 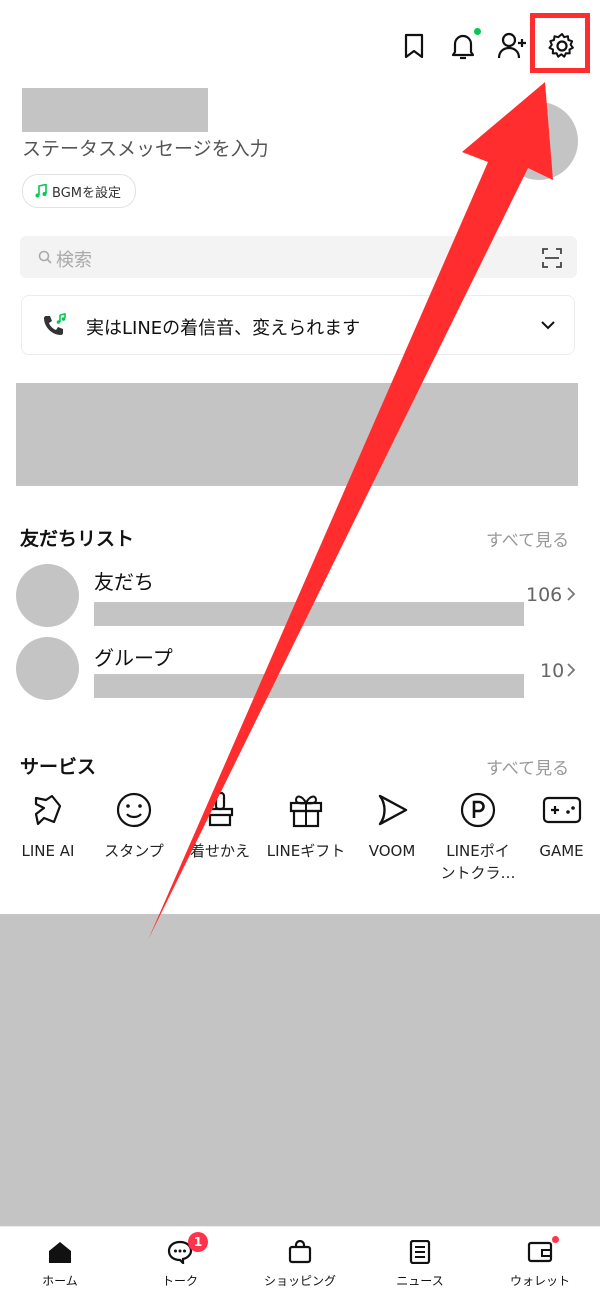 What do you see at coordinates (300, 1251) in the screenshot?
I see `shopping-bag-icon` at bounding box center [300, 1251].